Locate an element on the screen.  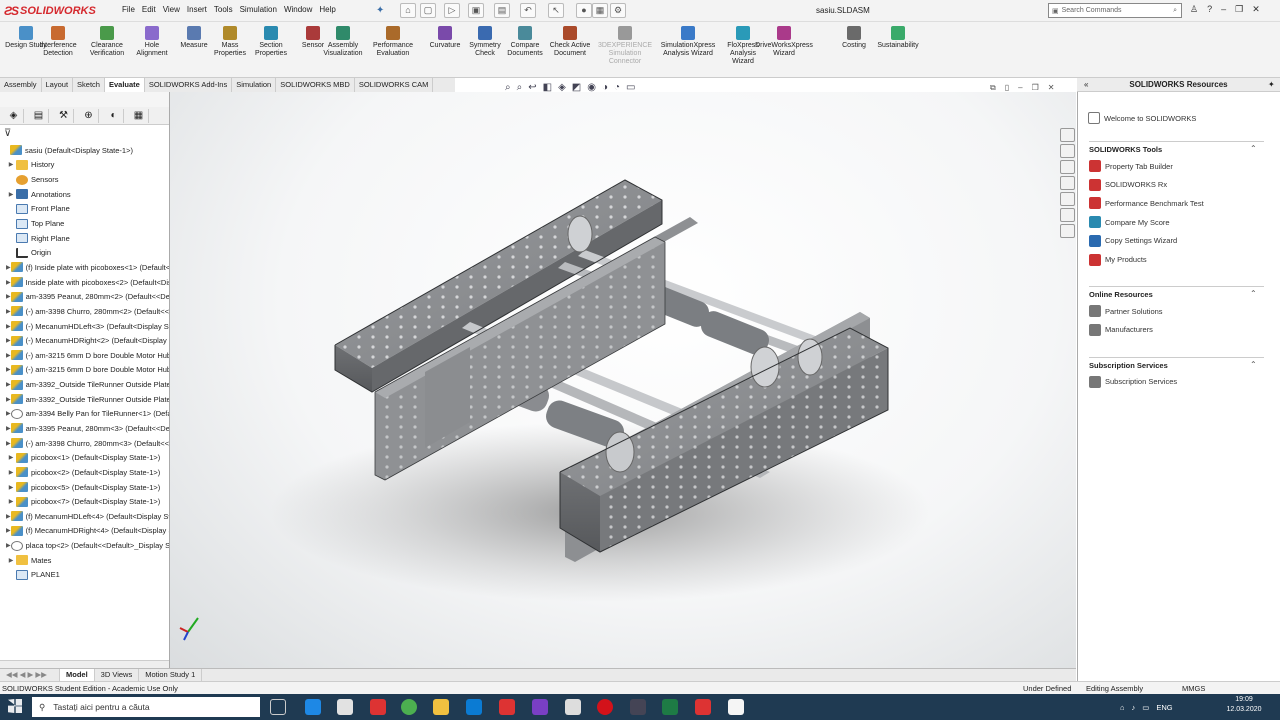
section-view-icon: ◧ is located at coordinates (547, 87).